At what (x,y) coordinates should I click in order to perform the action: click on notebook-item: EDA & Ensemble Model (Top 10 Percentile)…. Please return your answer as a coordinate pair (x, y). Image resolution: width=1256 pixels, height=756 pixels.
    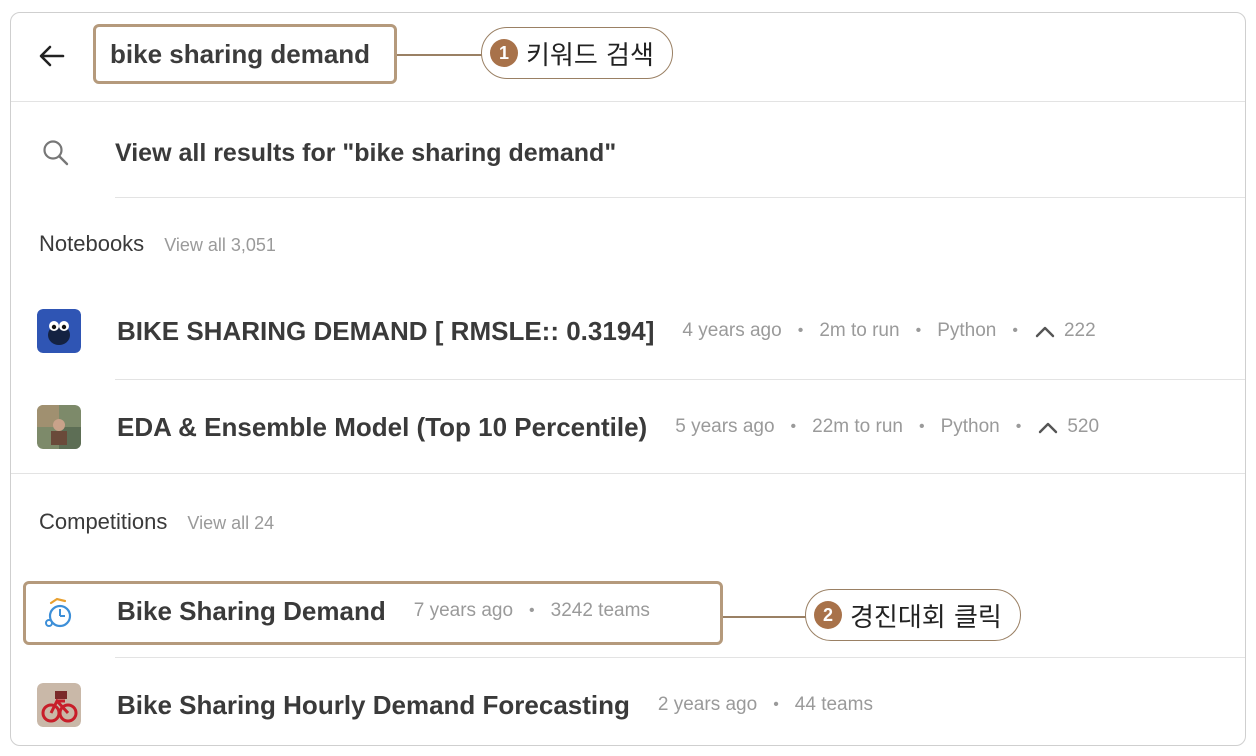
    Looking at the image, I should click on (568, 427).